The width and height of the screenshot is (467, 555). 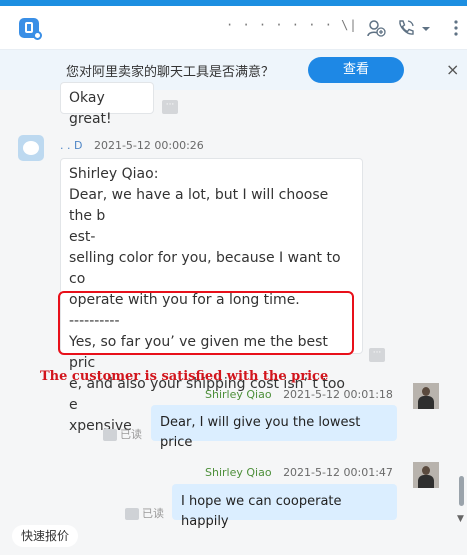 What do you see at coordinates (82, 237) in the screenshot?
I see `message-line: est-` at bounding box center [82, 237].